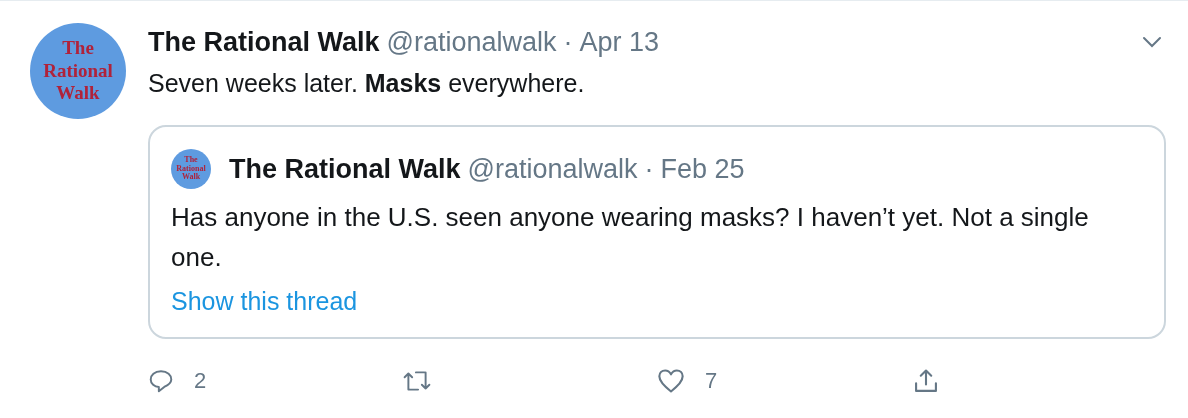 The image size is (1188, 418). Describe the element at coordinates (191, 169) in the screenshot. I see `avatar: The Rational Walk` at that location.